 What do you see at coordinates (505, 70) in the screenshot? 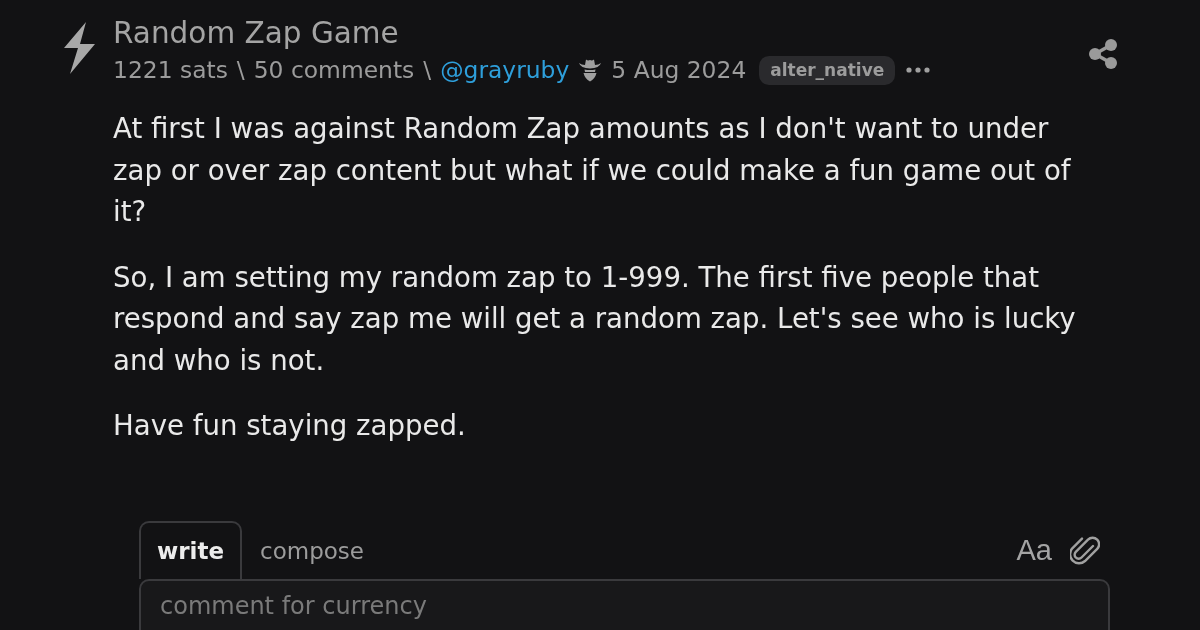
I see `author-link: @grayruby` at bounding box center [505, 70].